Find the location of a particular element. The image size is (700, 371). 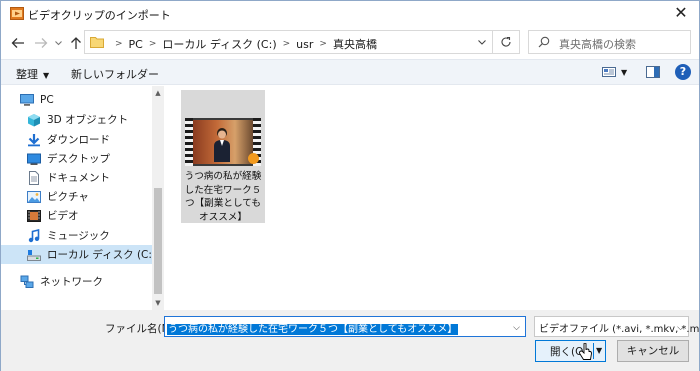

sidebar-item-label: ミュージック is located at coordinates (78, 236).